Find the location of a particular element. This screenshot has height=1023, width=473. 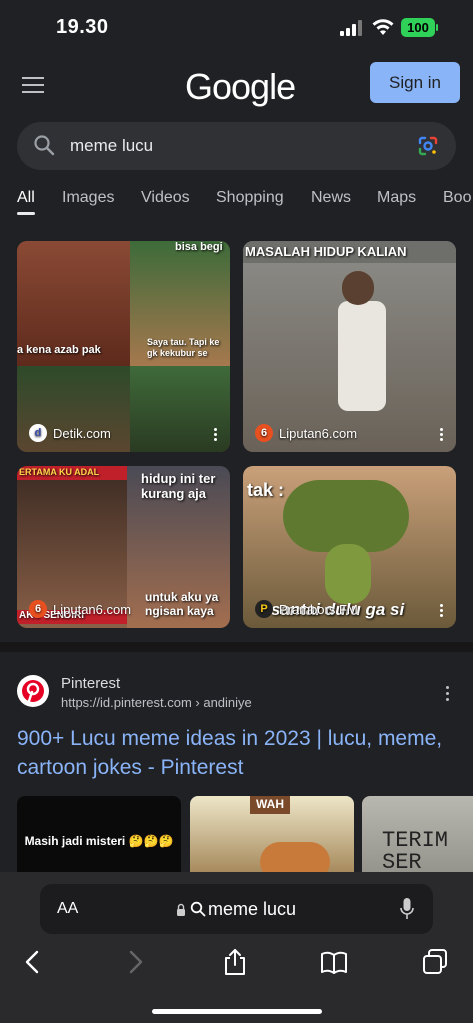

thumbnail-caption: TERIM SER is located at coordinates (415, 851).